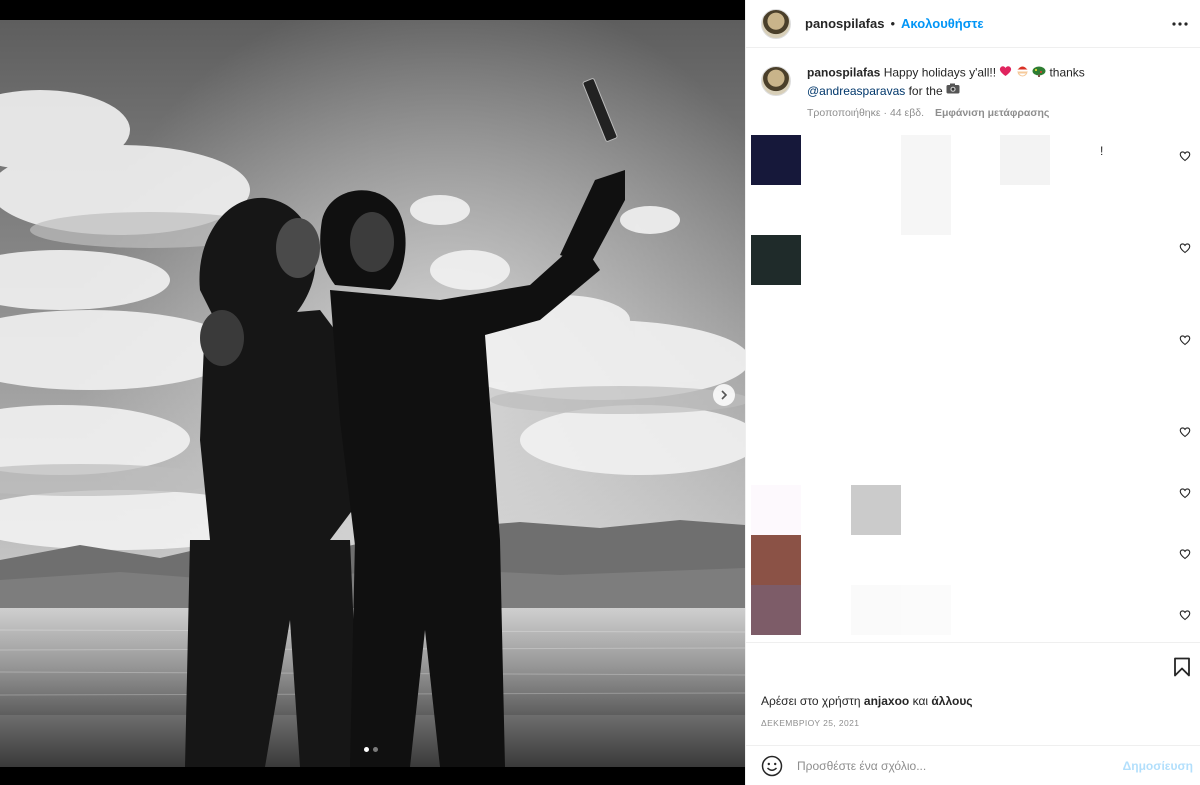 This screenshot has width=1200, height=785. Describe the element at coordinates (1022, 73) in the screenshot. I see `santa-emoji-icon` at that location.